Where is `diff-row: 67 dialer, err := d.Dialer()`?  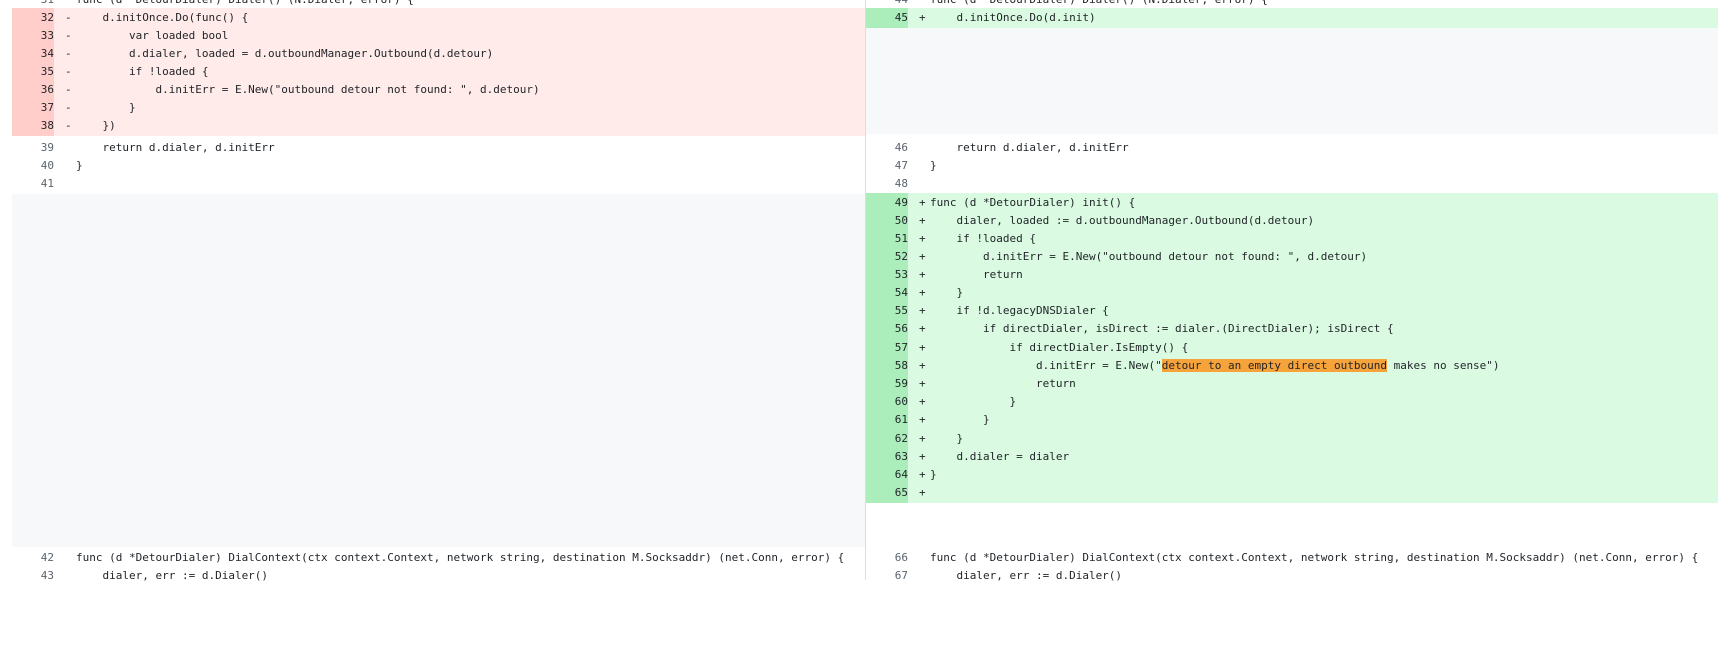
diff-row: 67 dialer, err := d.Dialer() is located at coordinates (1292, 576).